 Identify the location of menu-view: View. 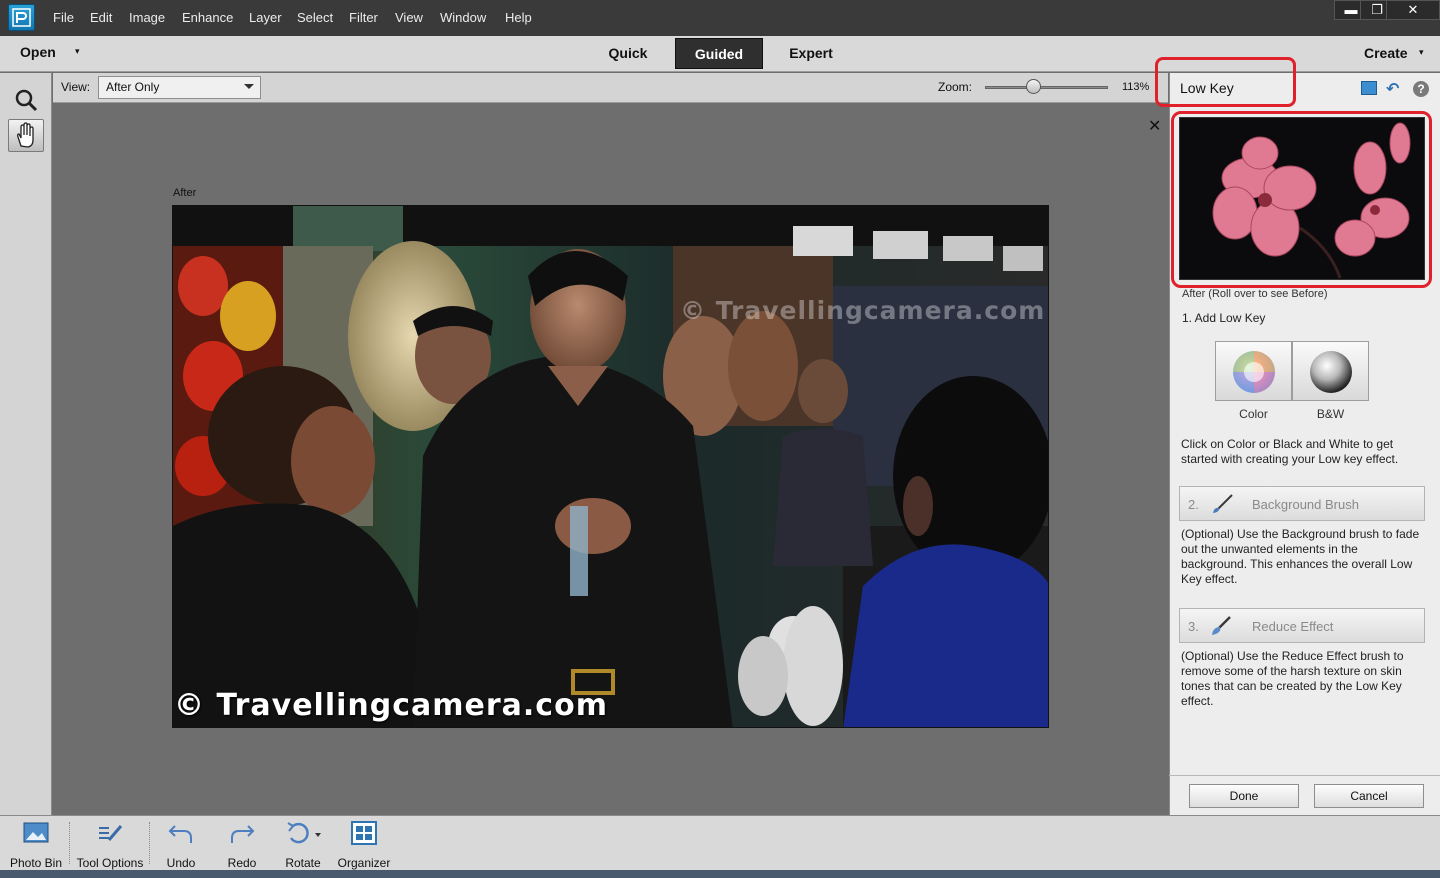
(409, 17).